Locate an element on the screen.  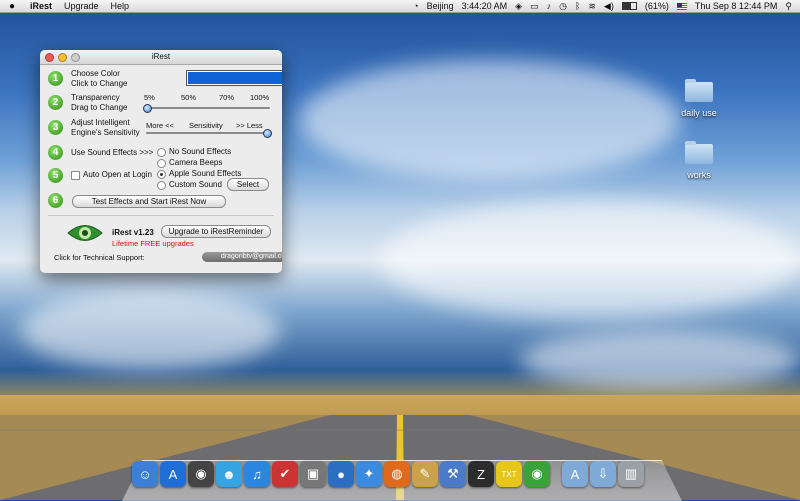
spotlight-search-icon: ⚲ is located at coordinates (788, 6).